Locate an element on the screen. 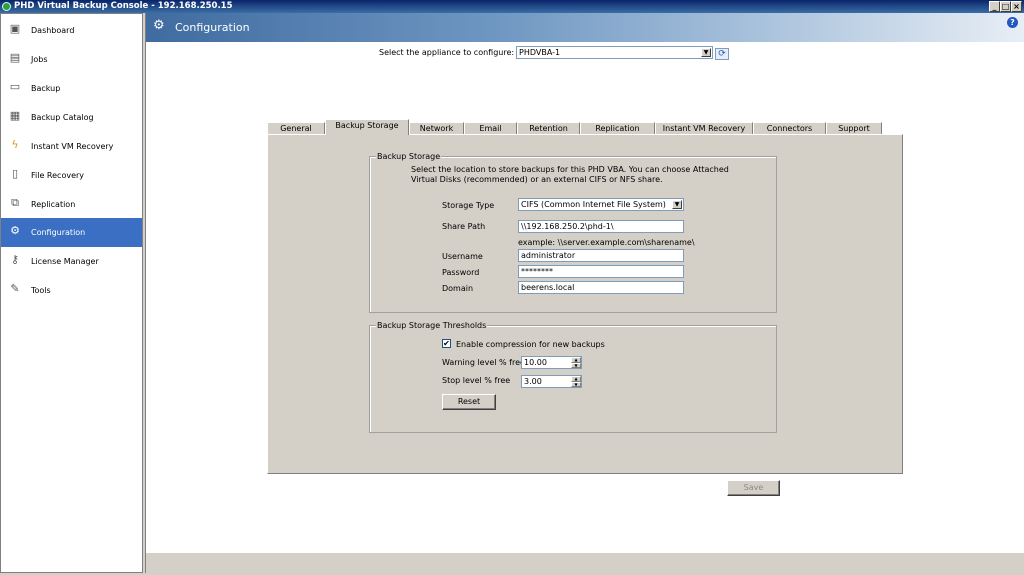 This screenshot has height=575, width=1024. jobs-icon: ▤ is located at coordinates (15, 57).